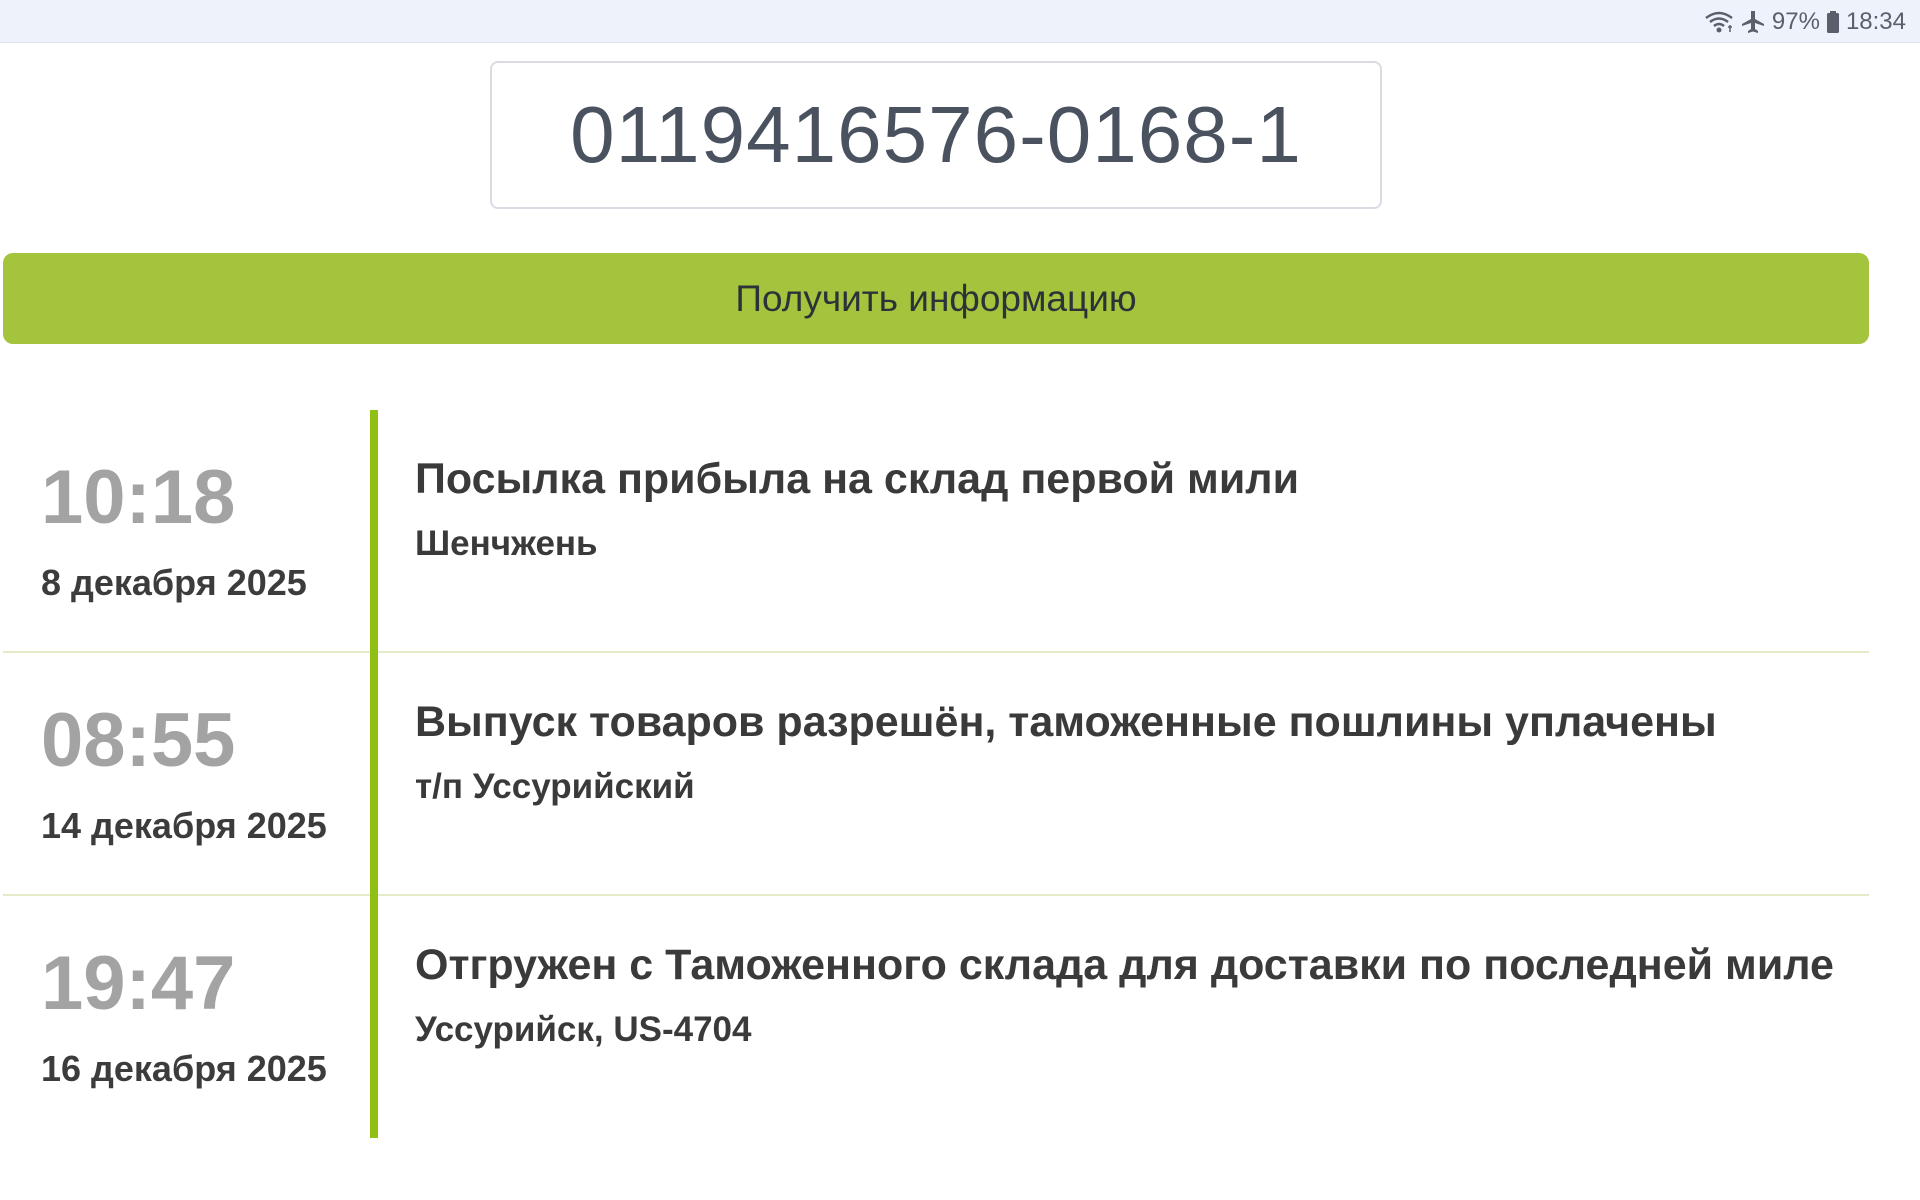  I want to click on get-info-button-label: Получить информацию, so click(936, 298).